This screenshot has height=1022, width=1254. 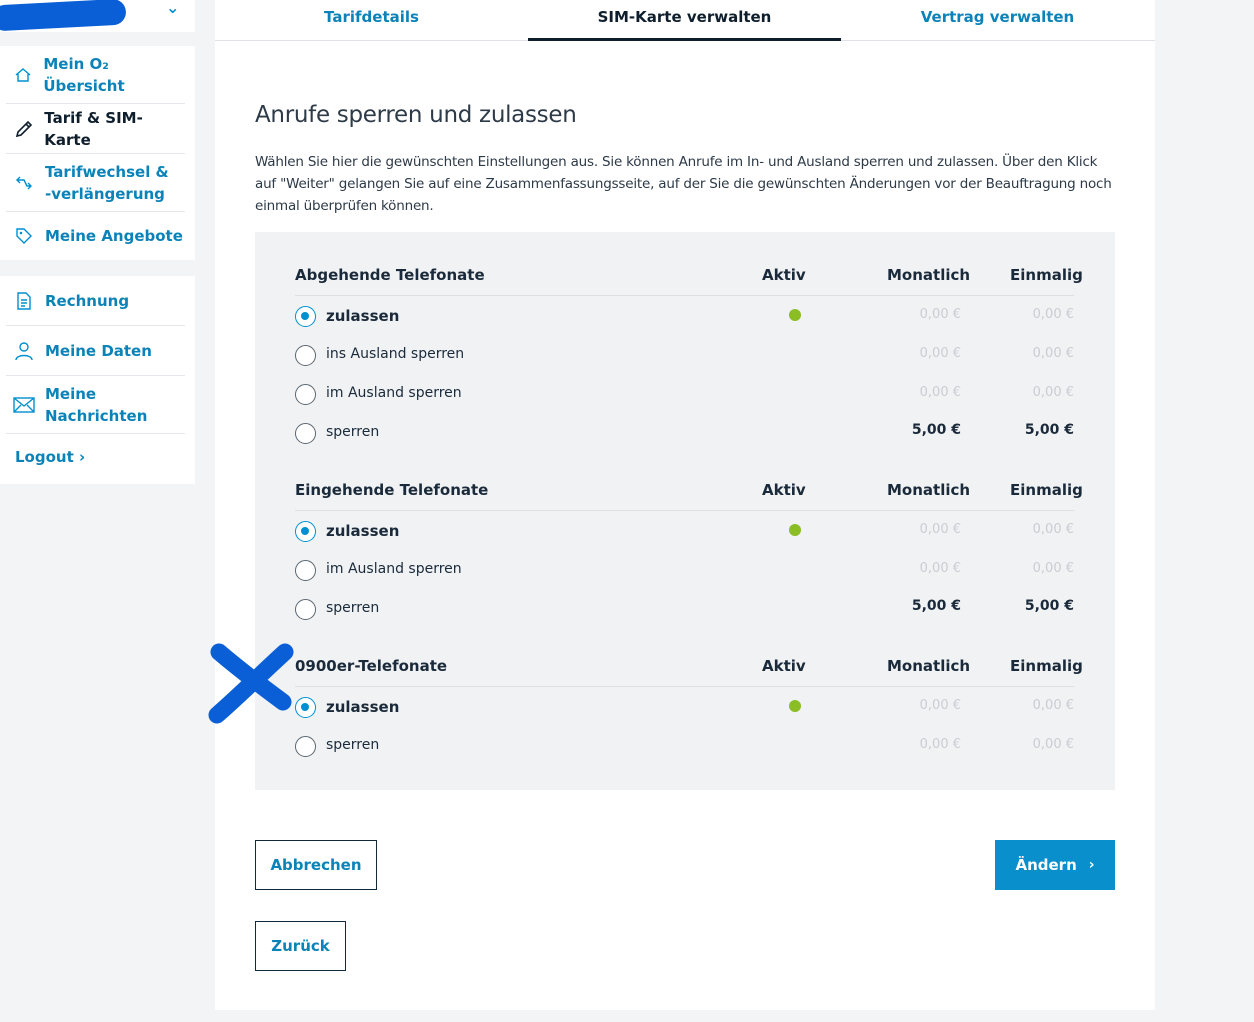 What do you see at coordinates (251, 683) in the screenshot?
I see `annotation-cross-icon` at bounding box center [251, 683].